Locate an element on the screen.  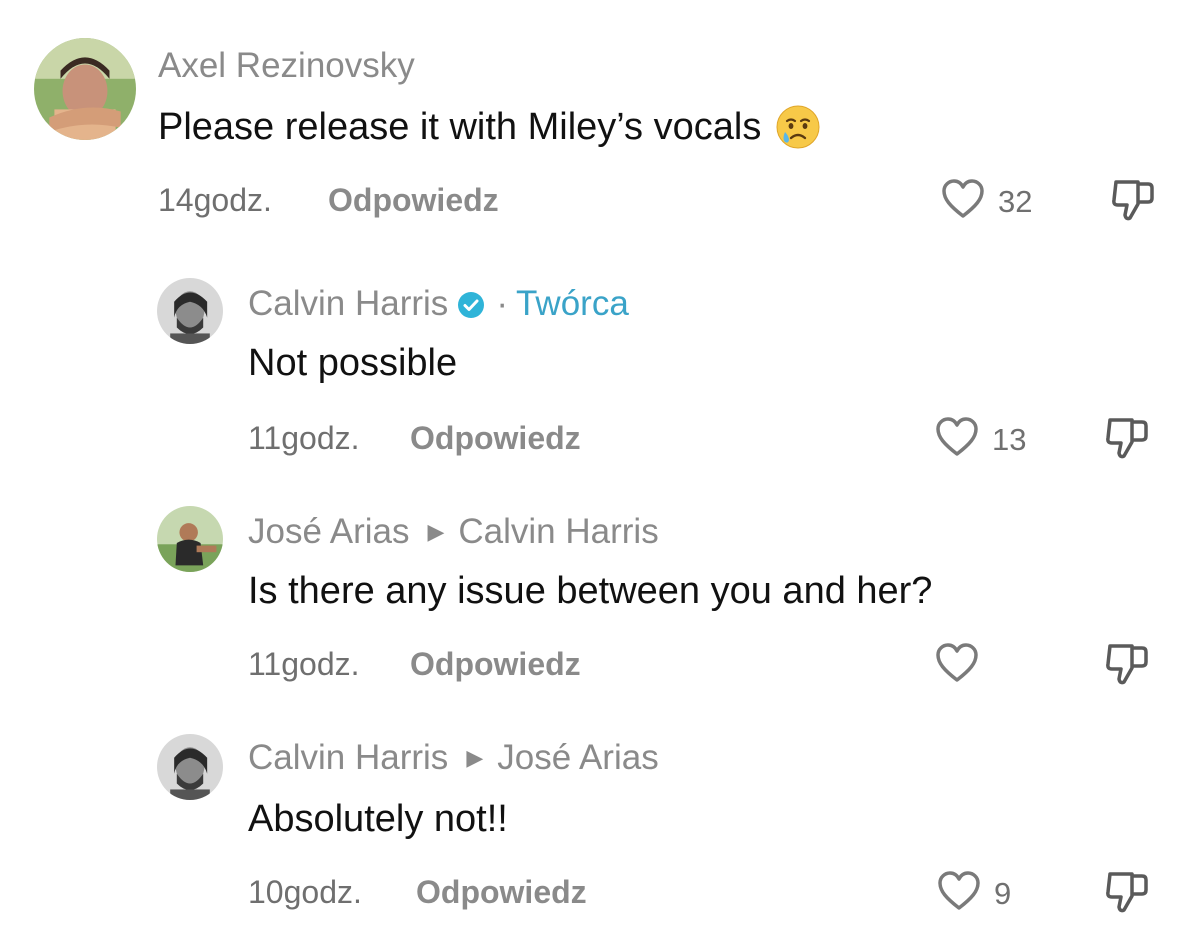
like-button: 13 is located at coordinates (980, 439).